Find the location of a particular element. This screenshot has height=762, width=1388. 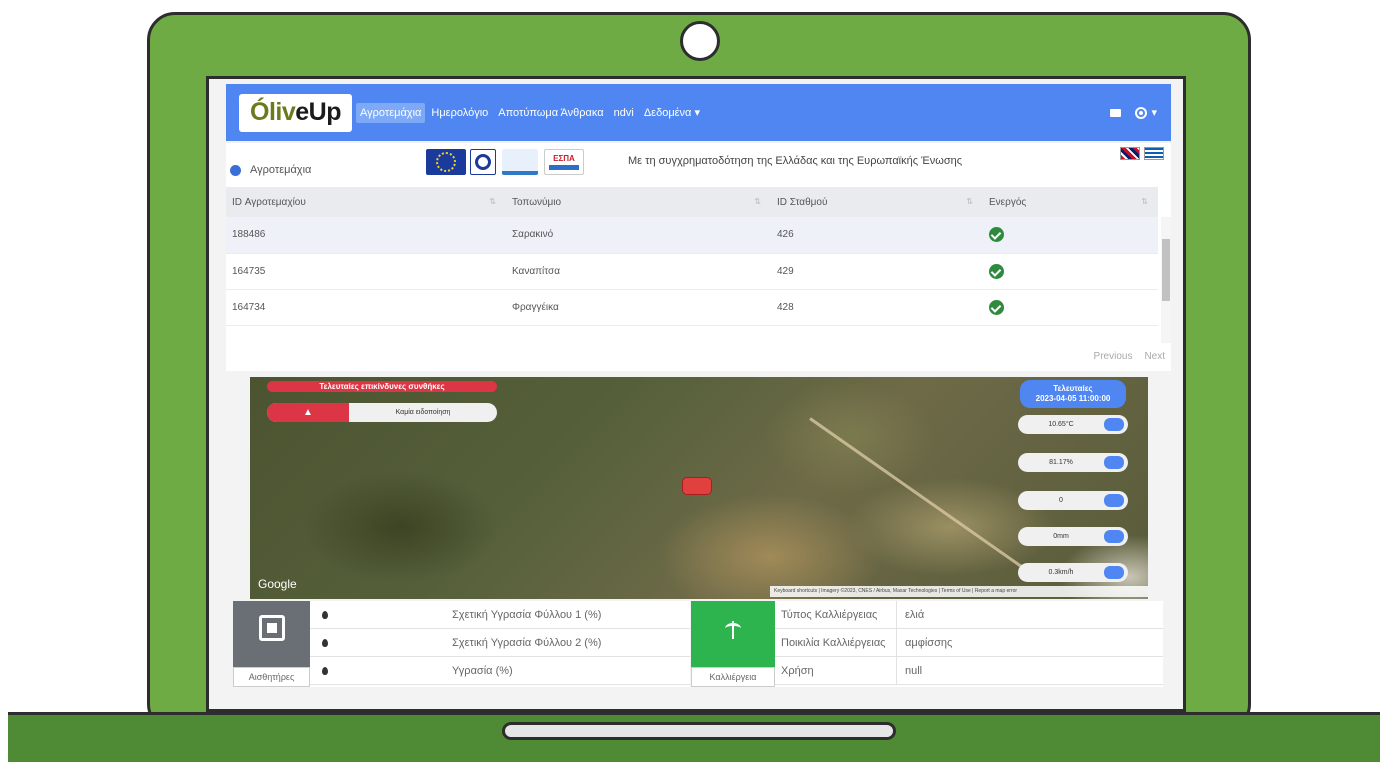

cell-station-id: 428 is located at coordinates (785, 307).